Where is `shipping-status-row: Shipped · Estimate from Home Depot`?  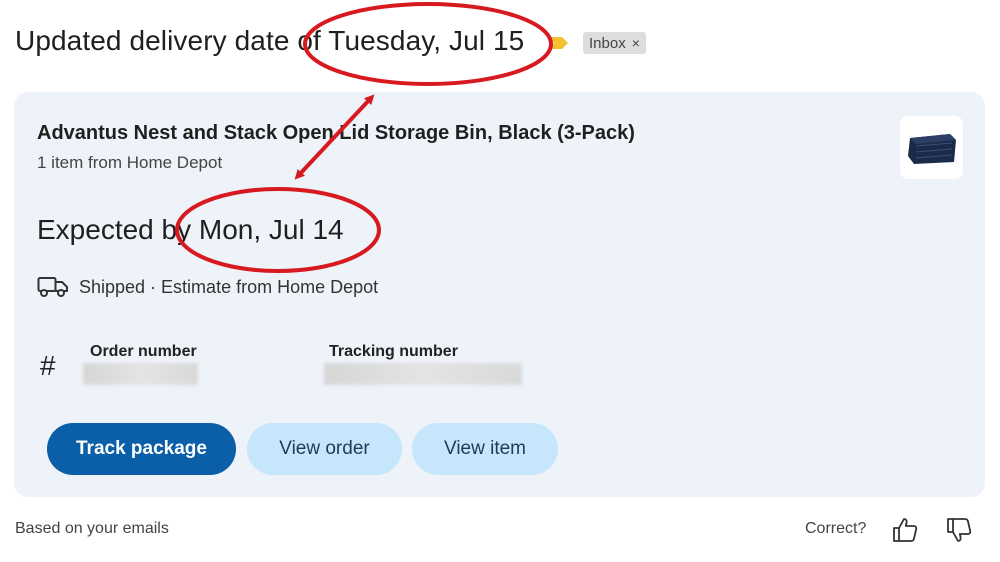 shipping-status-row: Shipped · Estimate from Home Depot is located at coordinates (207, 287).